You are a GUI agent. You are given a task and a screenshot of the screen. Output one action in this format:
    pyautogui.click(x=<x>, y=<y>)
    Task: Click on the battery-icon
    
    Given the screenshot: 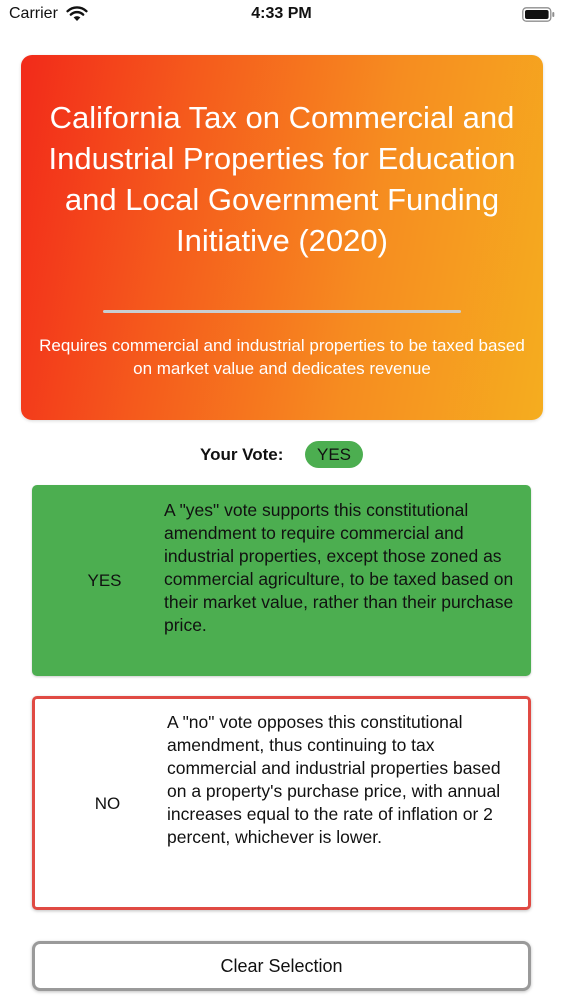 What is the action you would take?
    pyautogui.click(x=538, y=14)
    